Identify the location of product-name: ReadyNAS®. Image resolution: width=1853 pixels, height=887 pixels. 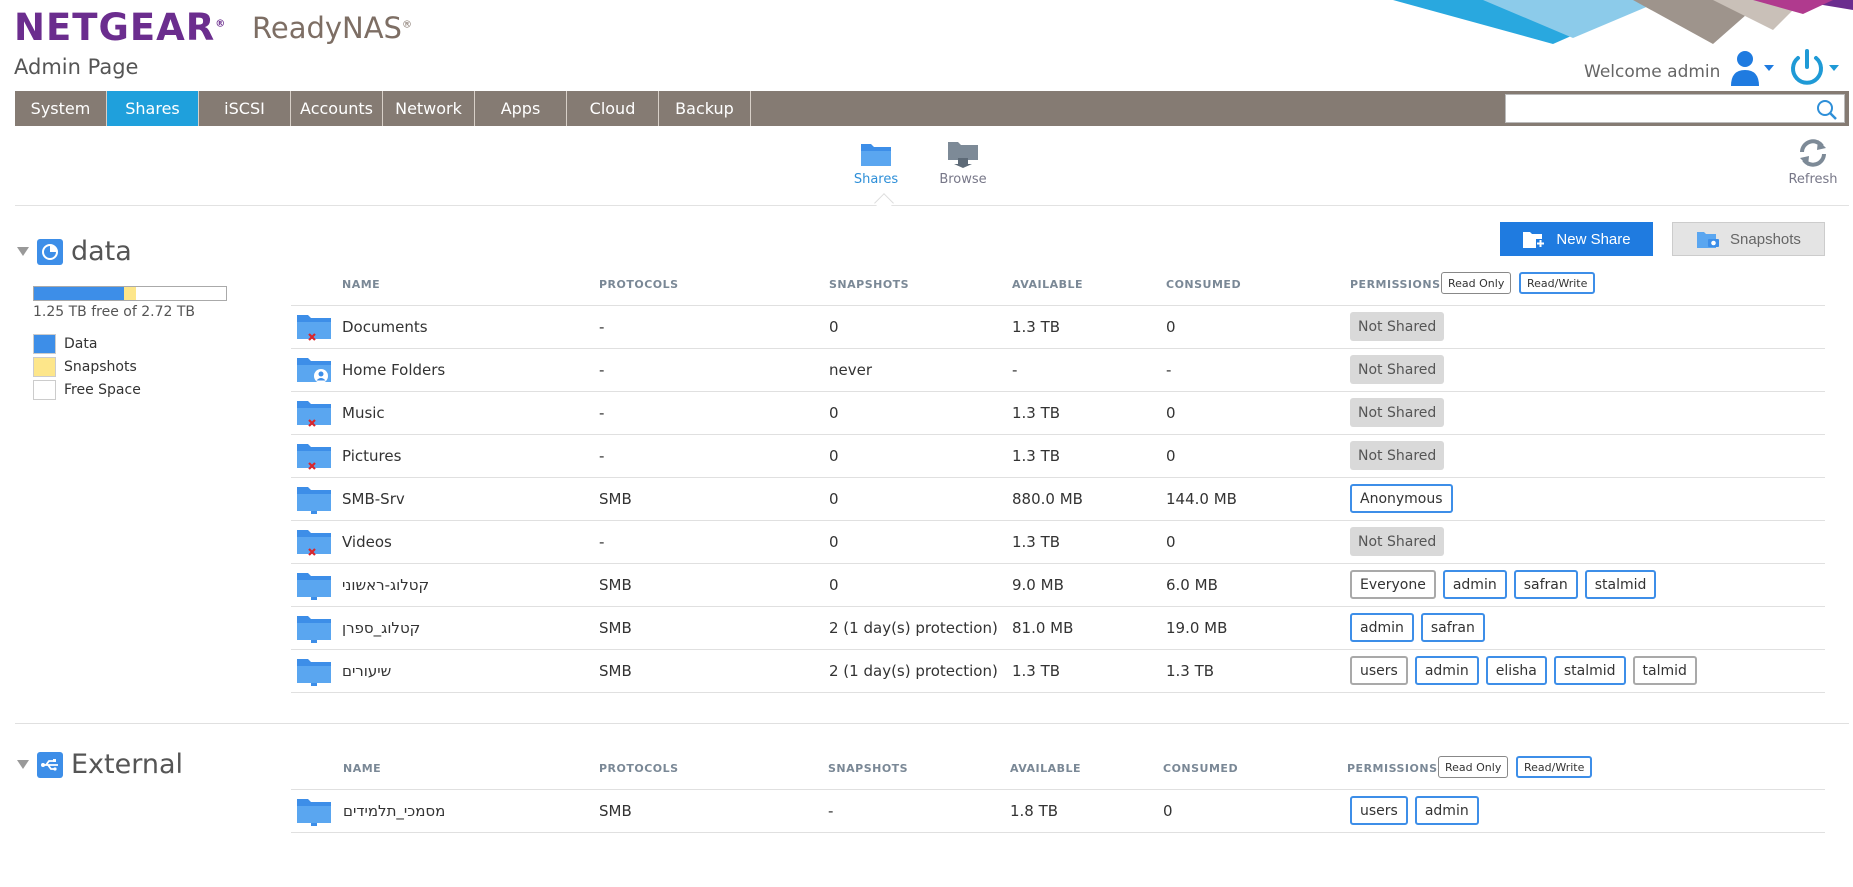
(332, 28).